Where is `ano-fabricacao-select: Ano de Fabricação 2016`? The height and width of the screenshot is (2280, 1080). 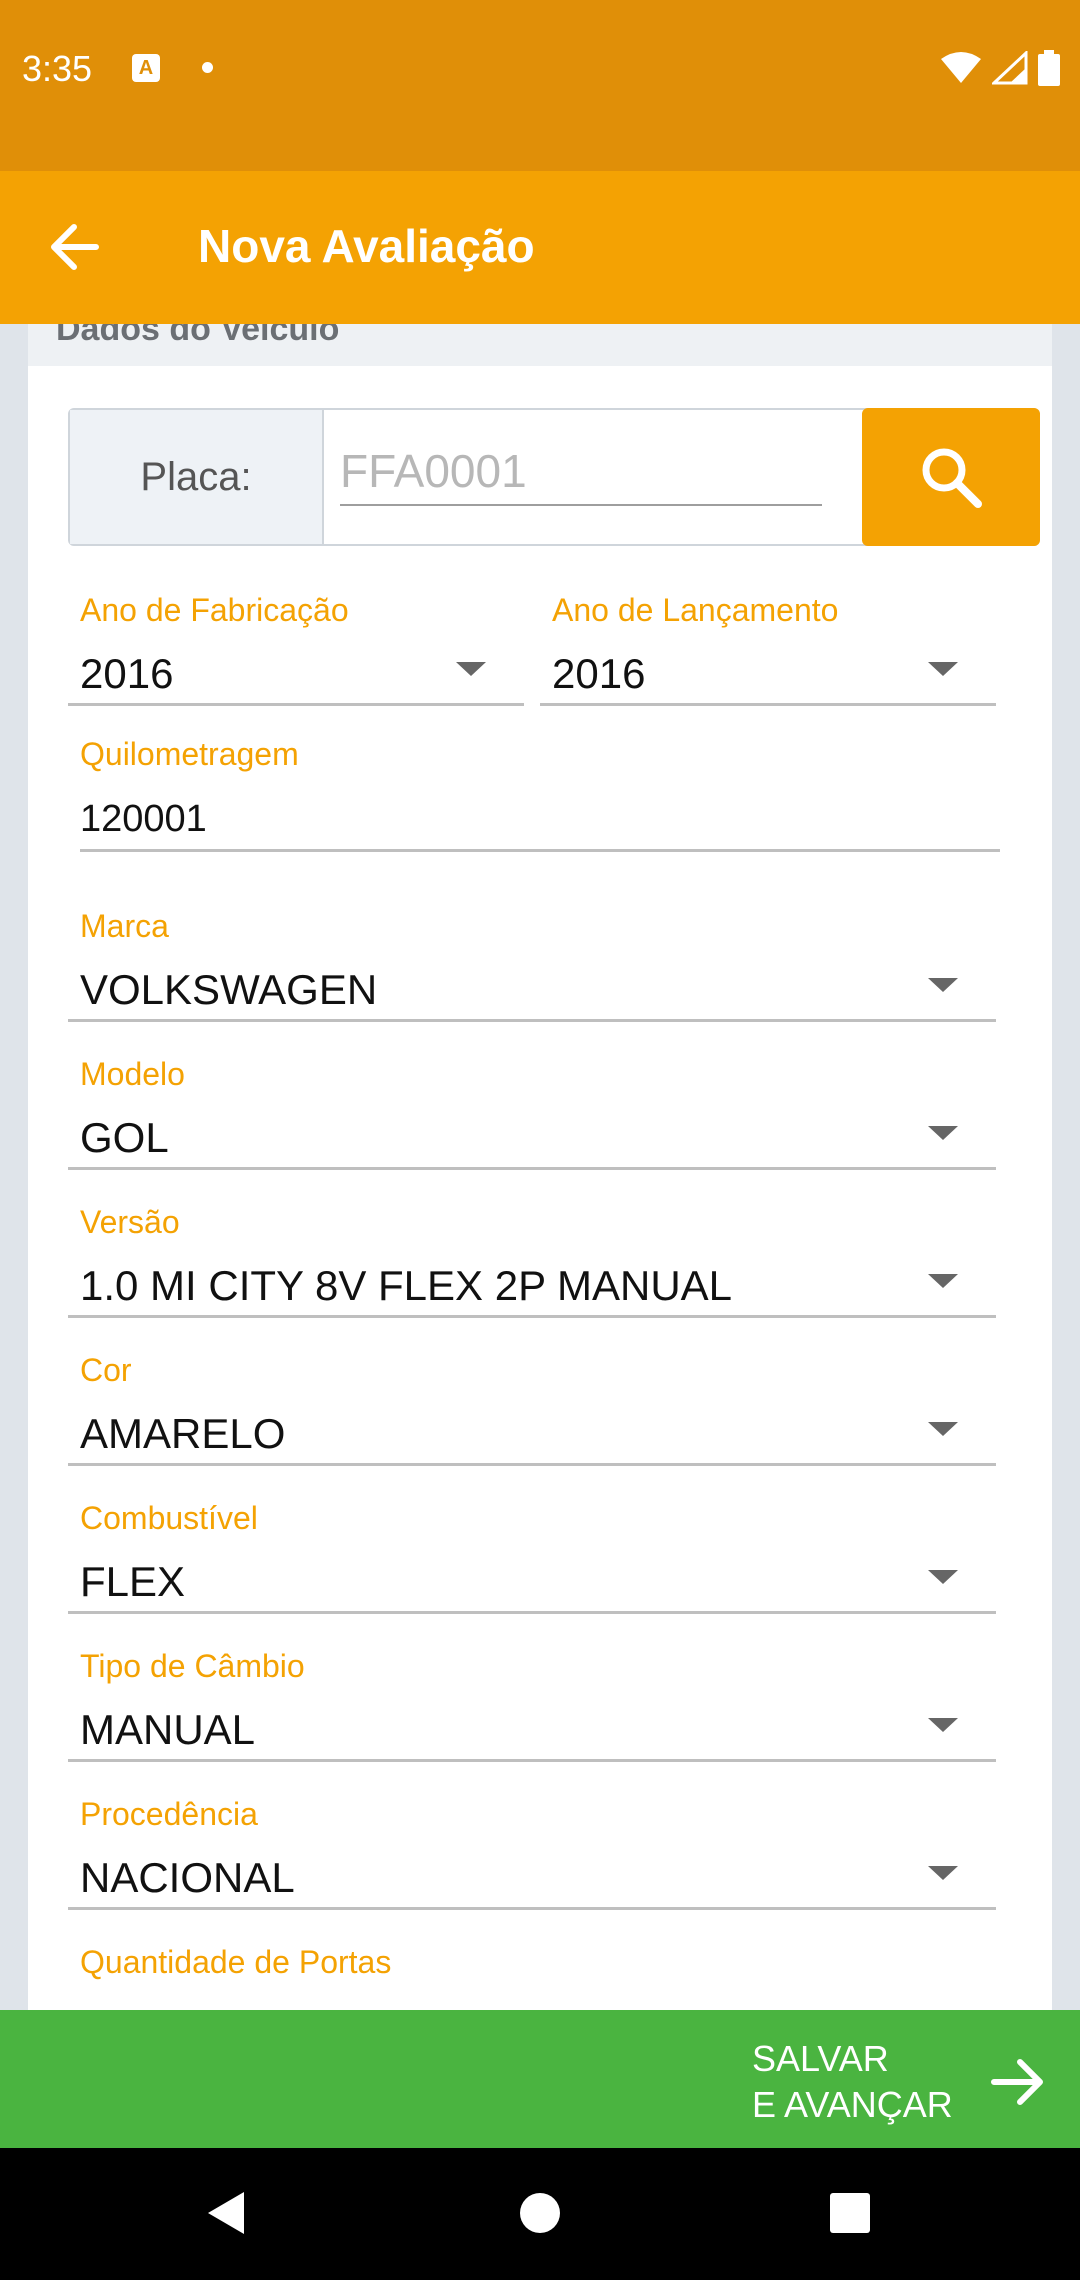
ano-fabricacao-select: Ano de Fabricação 2016 is located at coordinates (296, 649).